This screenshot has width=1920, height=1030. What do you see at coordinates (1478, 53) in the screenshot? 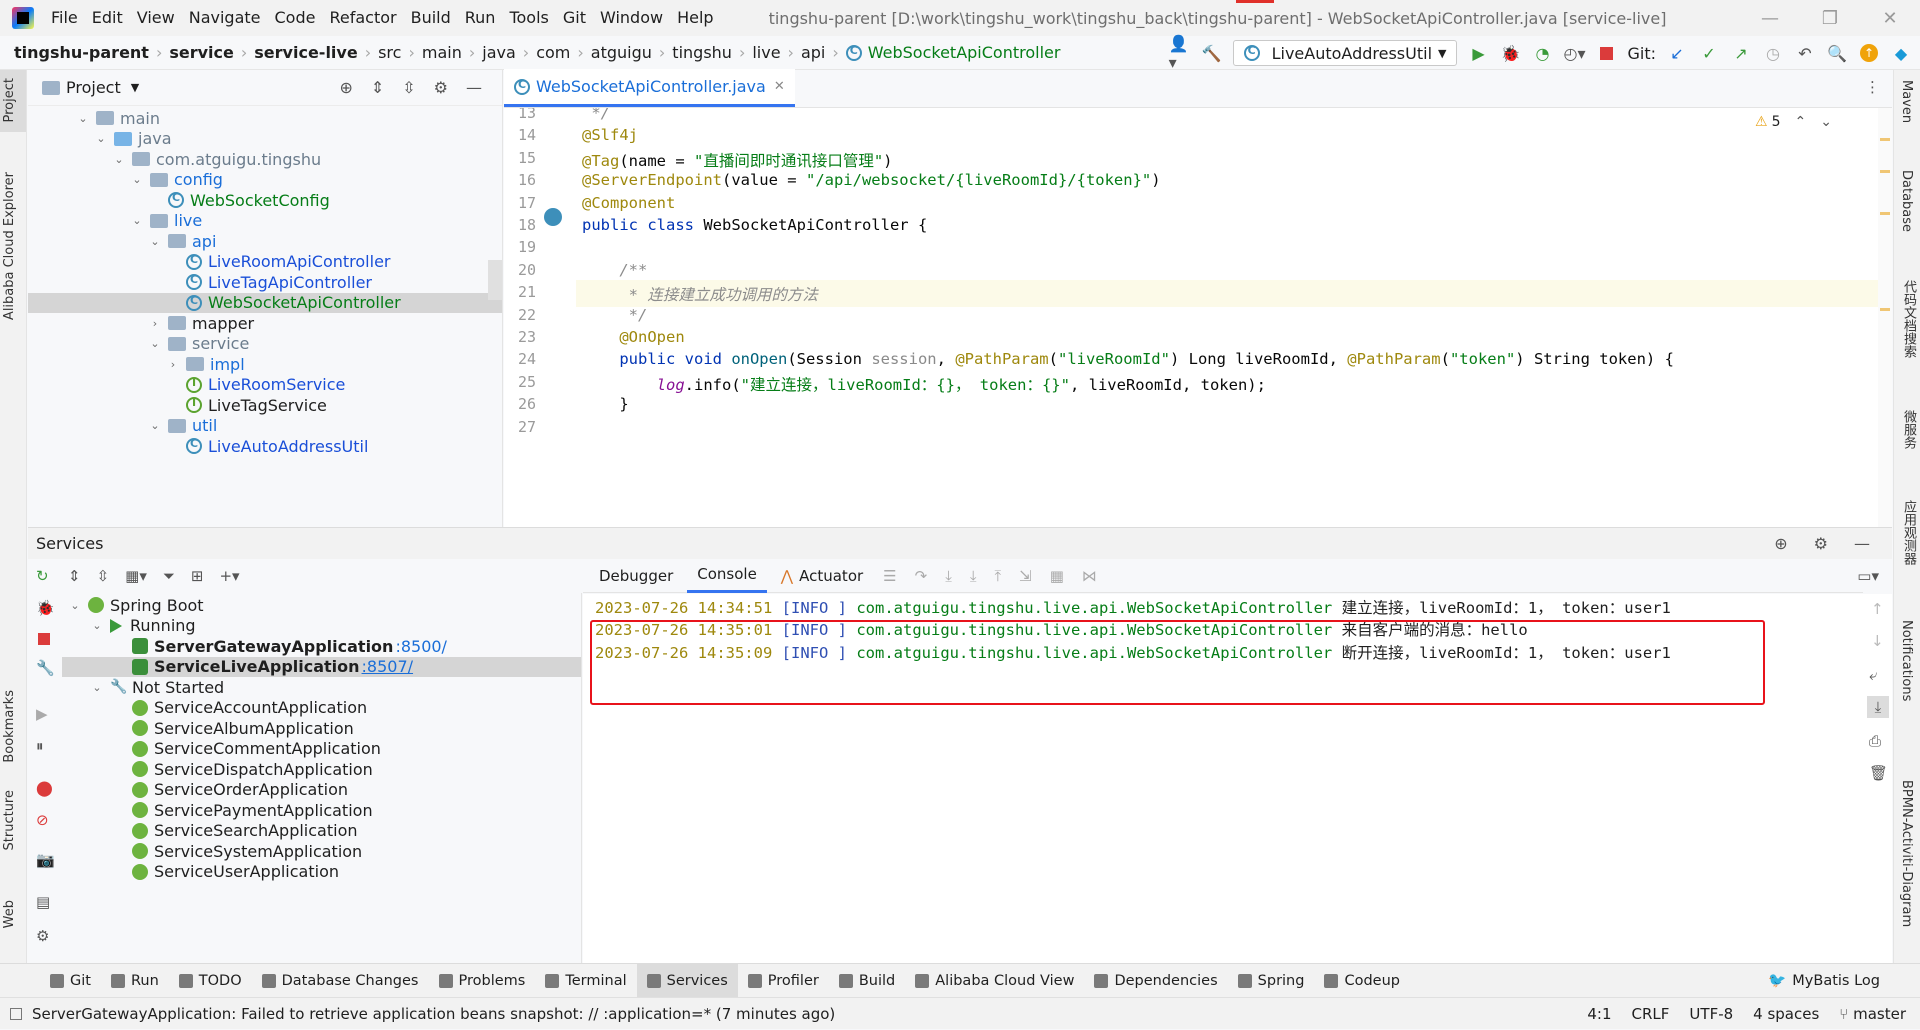
I see `run-icon: ▶` at bounding box center [1478, 53].